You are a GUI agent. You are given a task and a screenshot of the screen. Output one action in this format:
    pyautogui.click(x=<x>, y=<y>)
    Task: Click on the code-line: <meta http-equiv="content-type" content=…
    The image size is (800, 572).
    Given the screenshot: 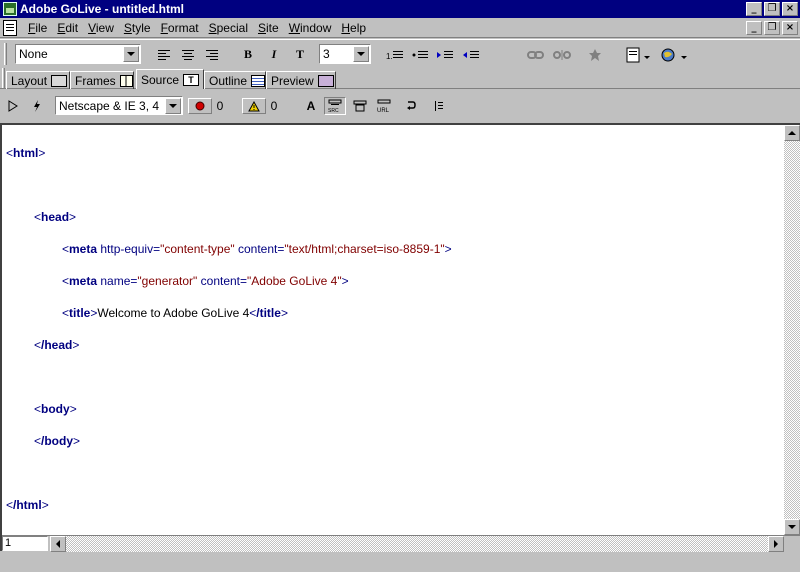 What is the action you would take?
    pyautogui.click(x=257, y=249)
    